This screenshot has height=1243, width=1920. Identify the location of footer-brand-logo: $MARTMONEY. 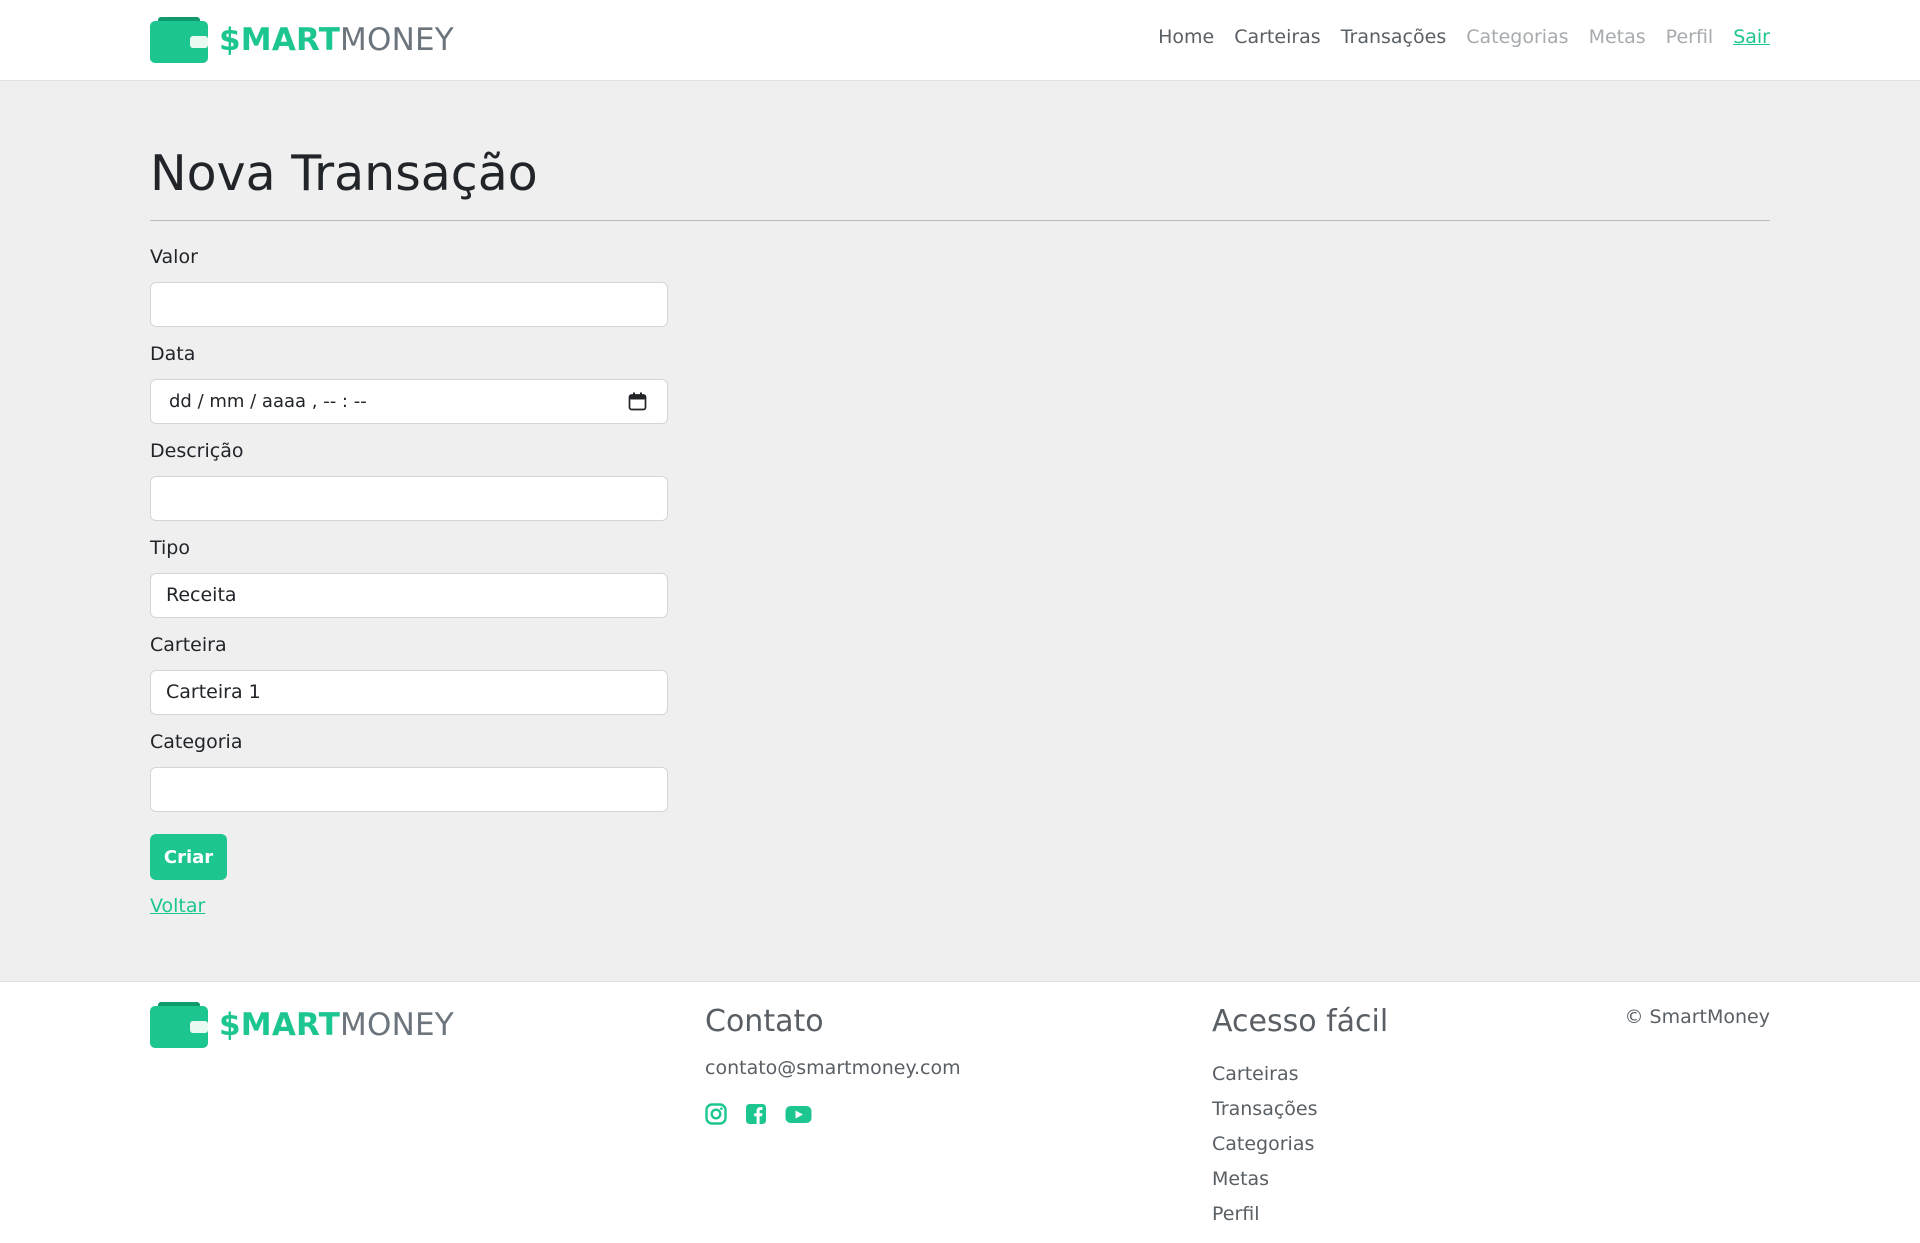
(302, 1025).